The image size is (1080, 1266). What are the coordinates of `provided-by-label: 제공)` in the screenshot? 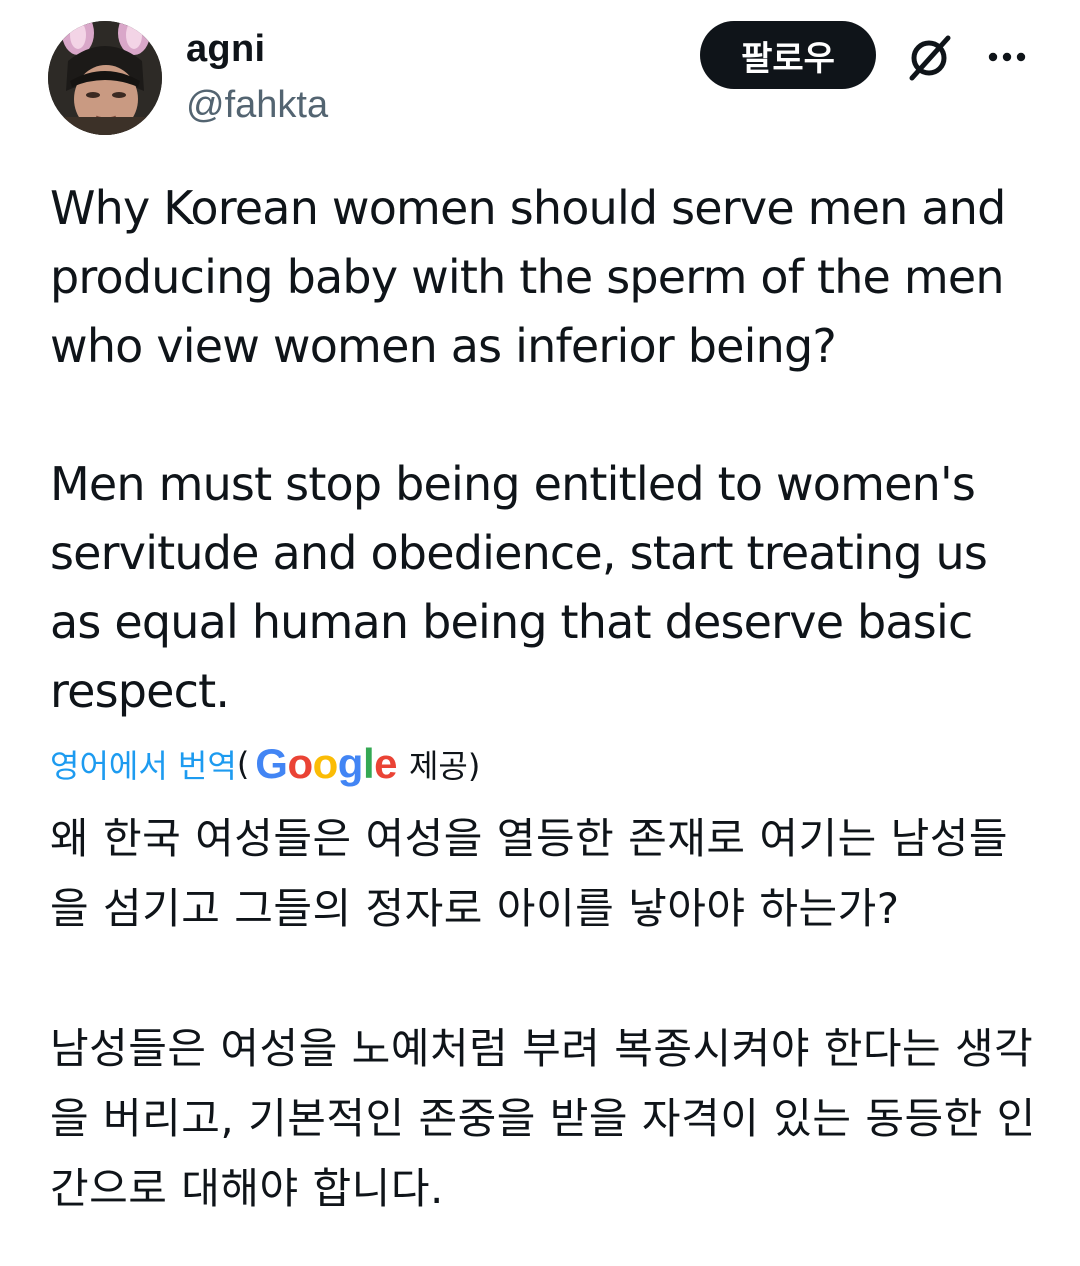 It's located at (444, 766).